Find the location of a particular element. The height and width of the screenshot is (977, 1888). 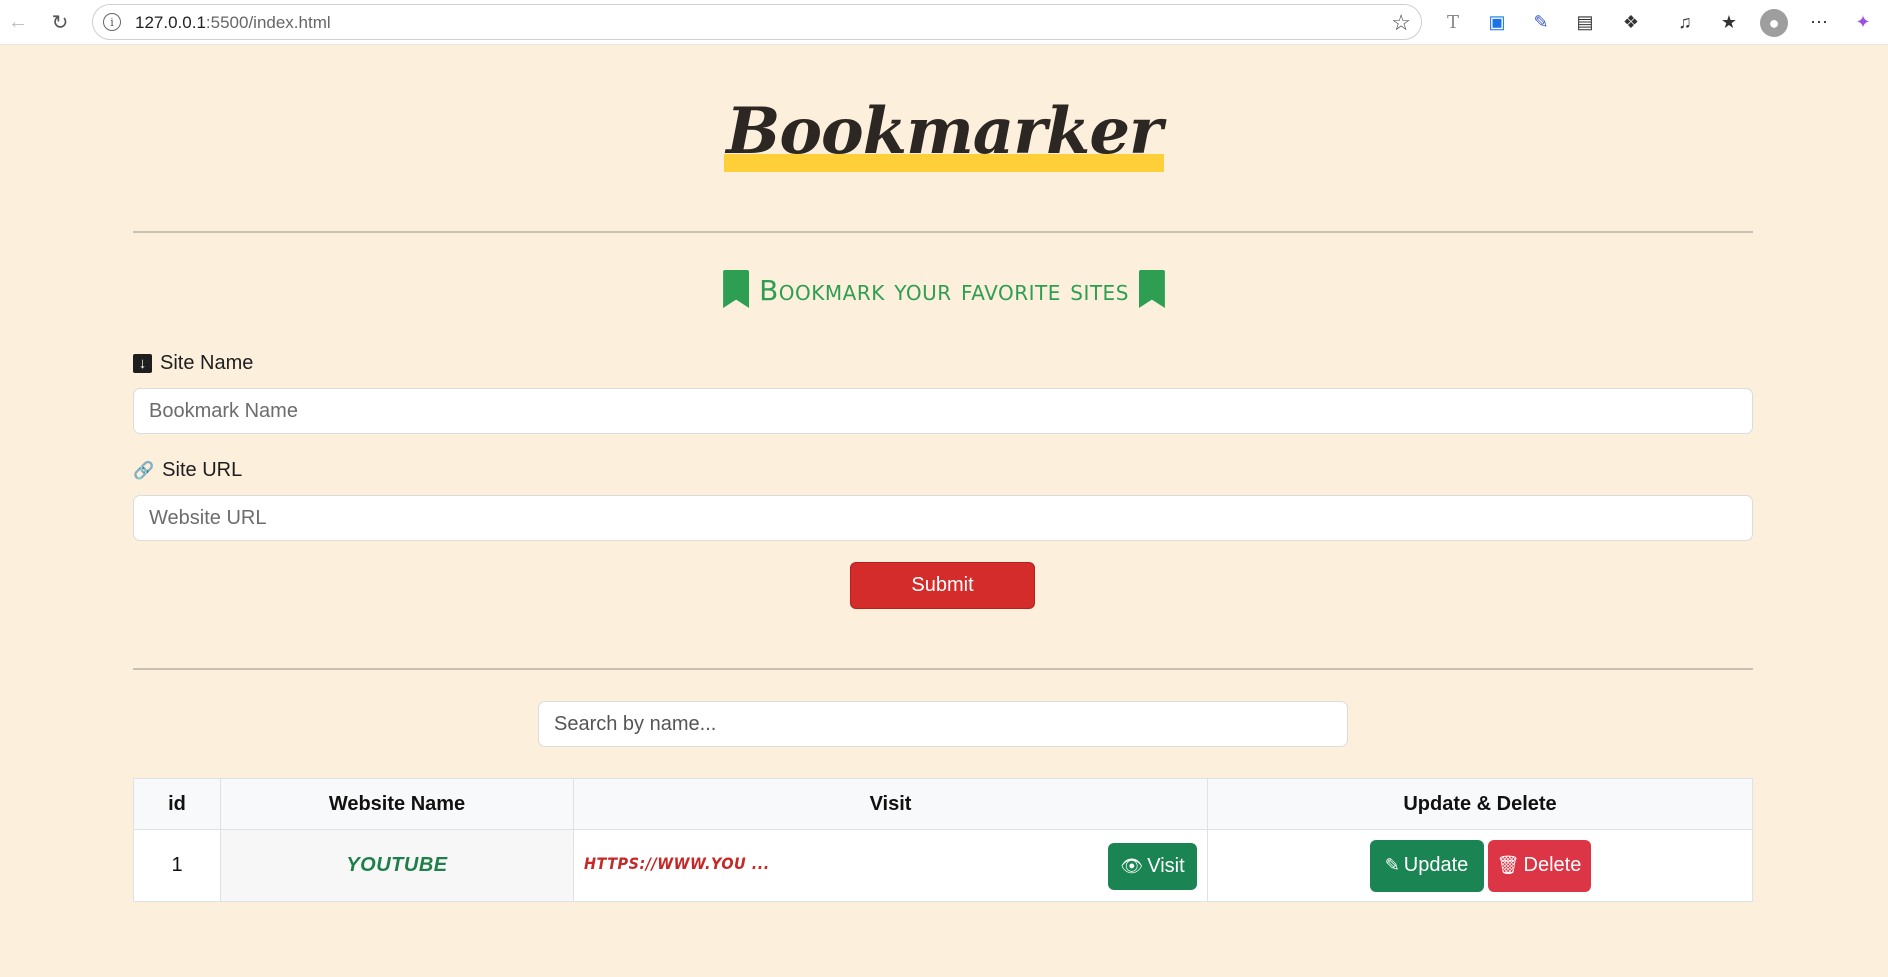

subtitle-text: Bookmark your favorite sites is located at coordinates (944, 290).